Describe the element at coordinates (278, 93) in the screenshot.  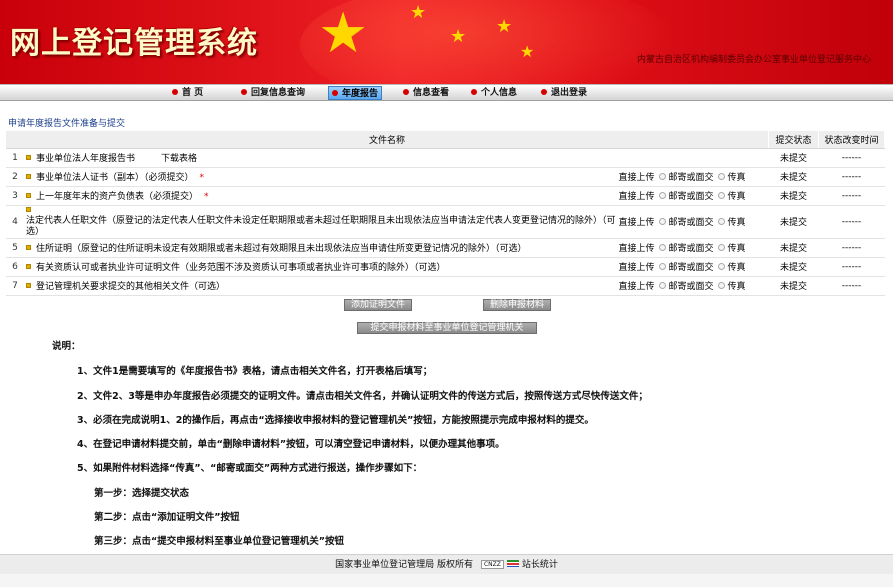
I see `nav-label: 回复信息查询` at that location.